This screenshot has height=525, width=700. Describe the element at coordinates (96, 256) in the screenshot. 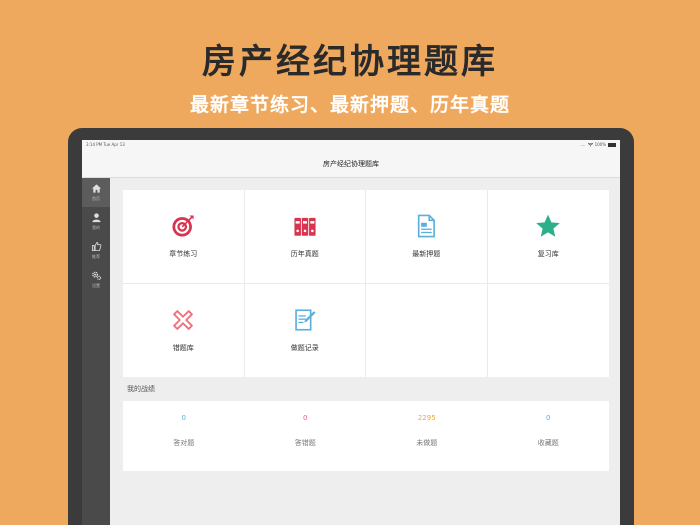

I see `sidebar-item-label: 推荐` at that location.